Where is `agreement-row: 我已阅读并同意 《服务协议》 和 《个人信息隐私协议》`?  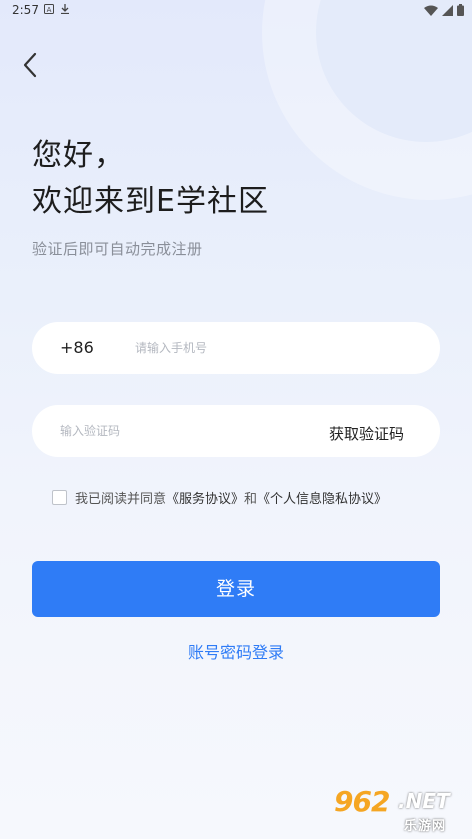
agreement-row: 我已阅读并同意 《服务协议》 和 《个人信息隐私协议》 is located at coordinates (219, 497).